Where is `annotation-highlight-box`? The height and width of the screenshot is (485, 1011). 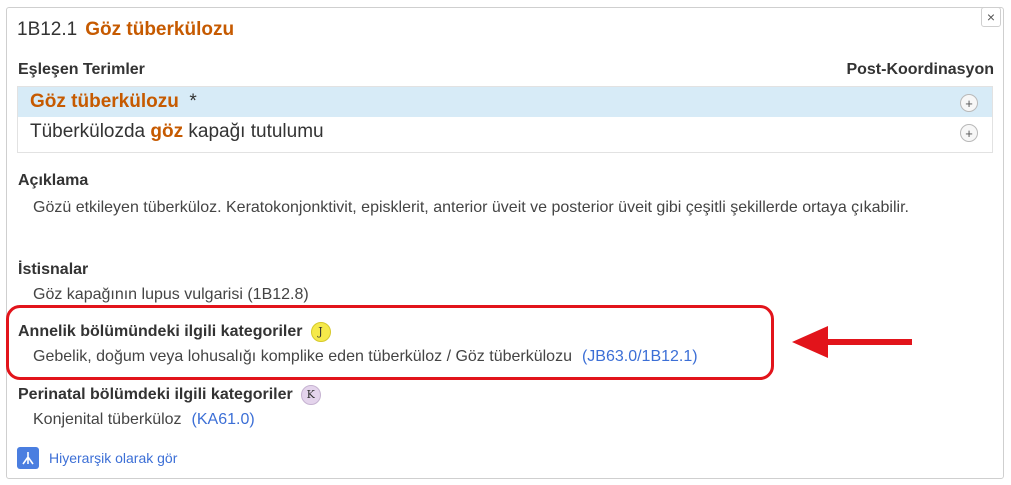
annotation-highlight-box is located at coordinates (390, 342).